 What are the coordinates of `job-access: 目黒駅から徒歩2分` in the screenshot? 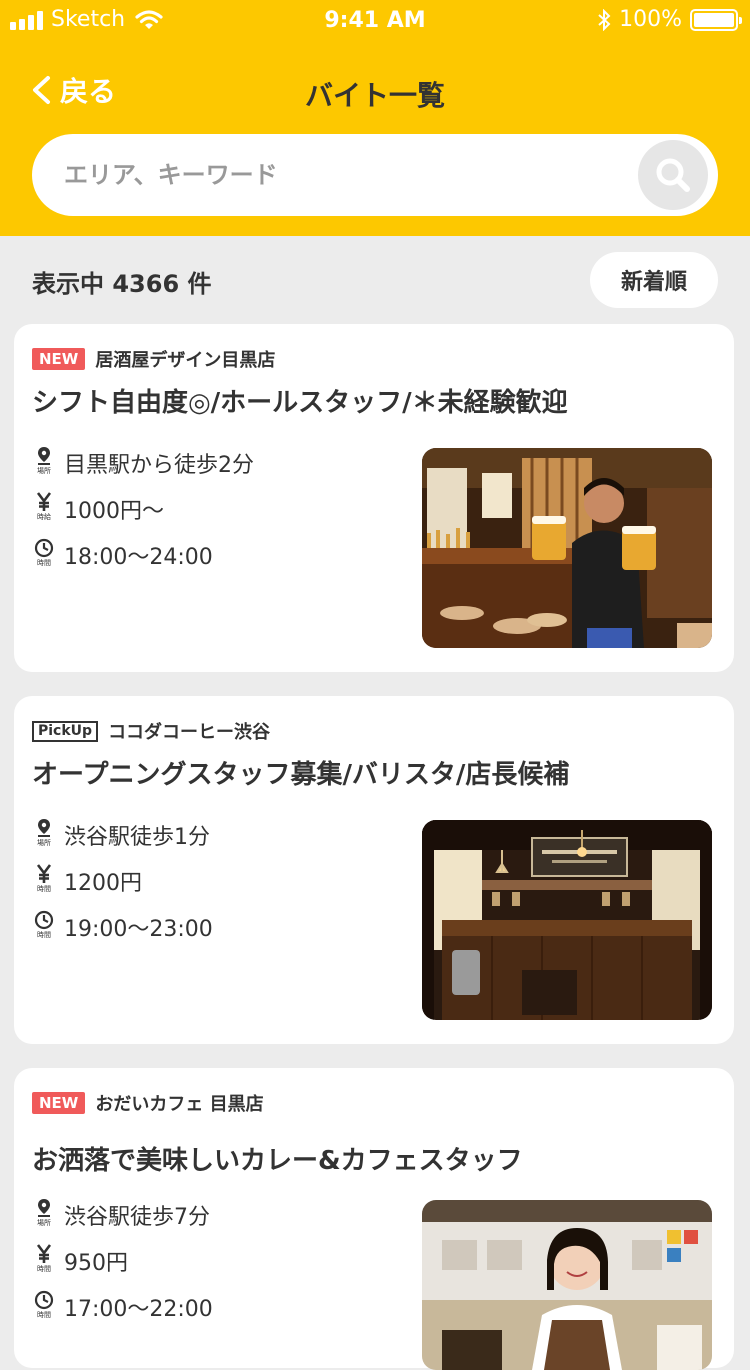 It's located at (159, 465).